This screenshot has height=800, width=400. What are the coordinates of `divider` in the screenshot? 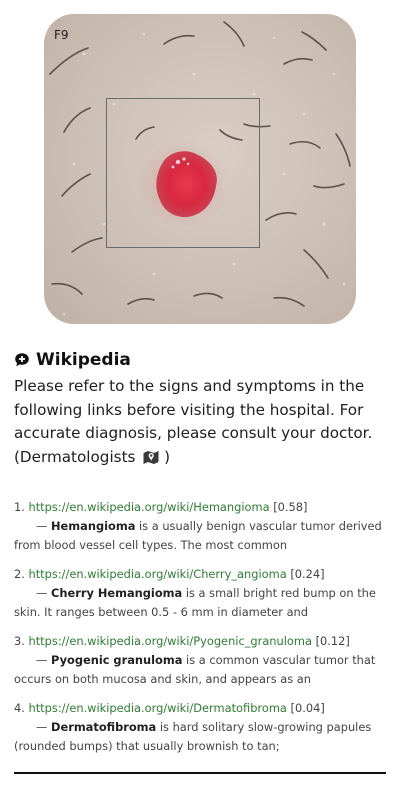 It's located at (200, 773).